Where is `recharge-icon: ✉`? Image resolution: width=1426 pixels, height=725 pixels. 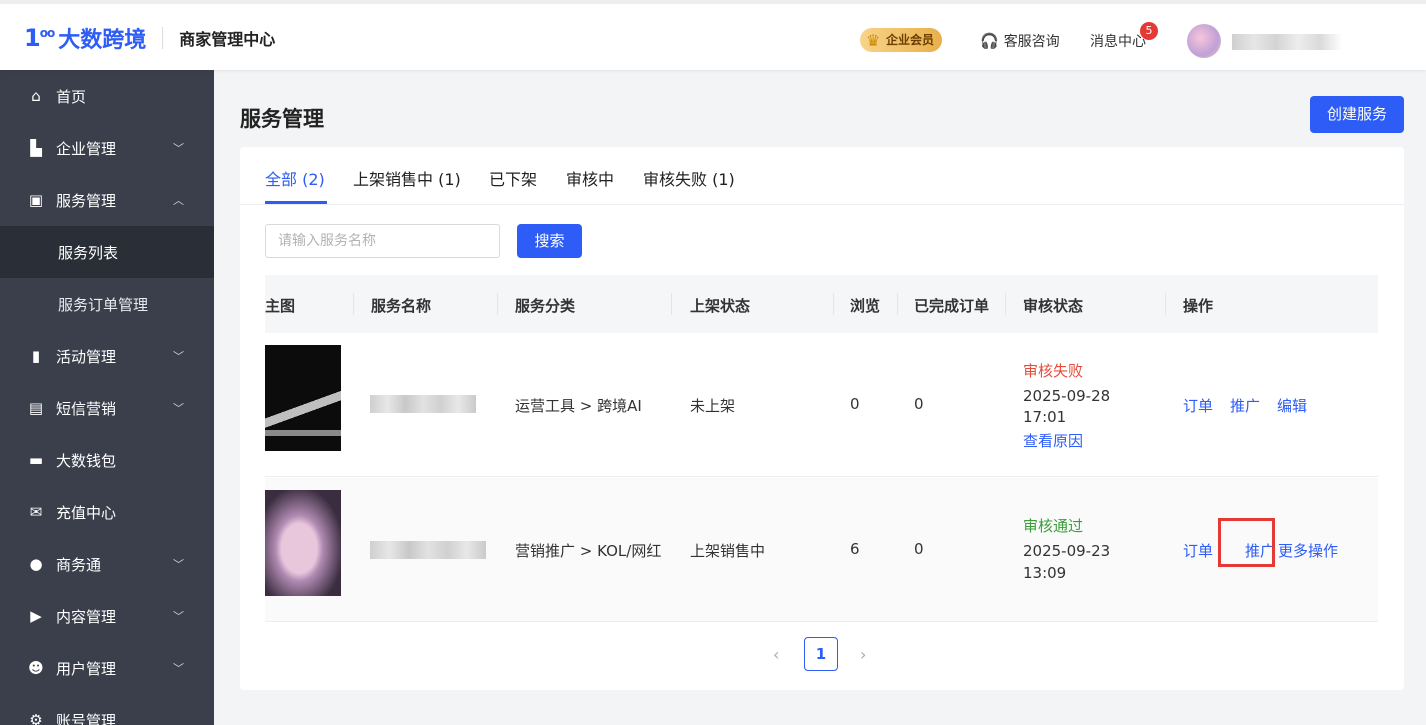 recharge-icon: ✉ is located at coordinates (36, 512).